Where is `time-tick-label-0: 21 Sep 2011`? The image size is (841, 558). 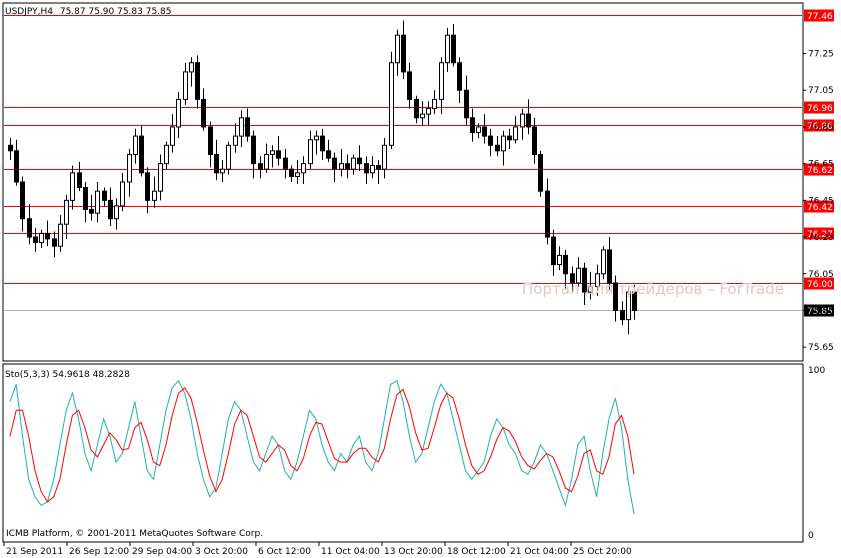
time-tick-label-0: 21 Sep 2011 is located at coordinates (34, 552).